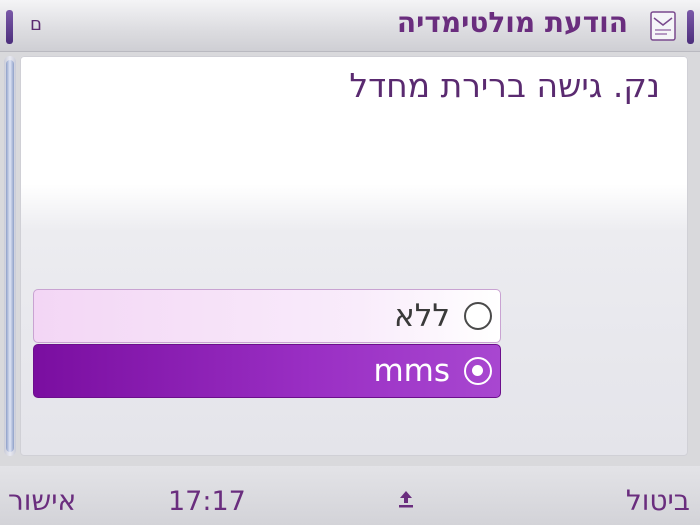  I want to click on radio-unselected-icon, so click(478, 316).